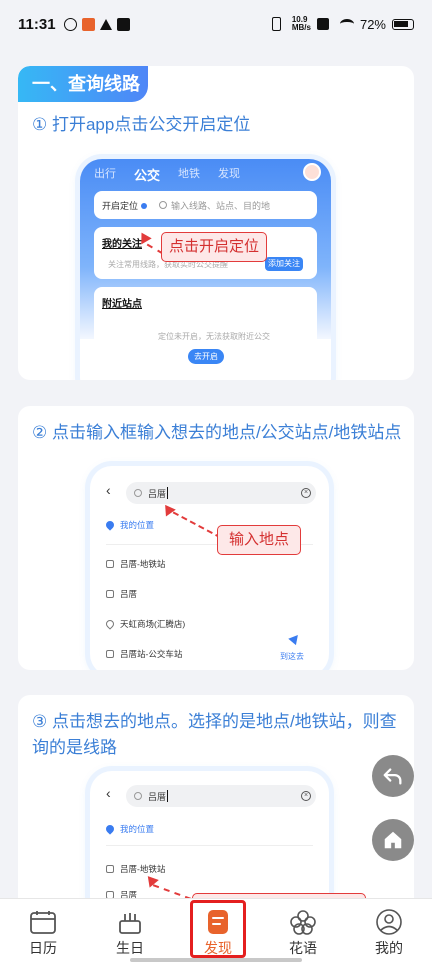  What do you see at coordinates (141, 124) in the screenshot?
I see `step1-text: ① 打开app点击公交开启定位` at bounding box center [141, 124].